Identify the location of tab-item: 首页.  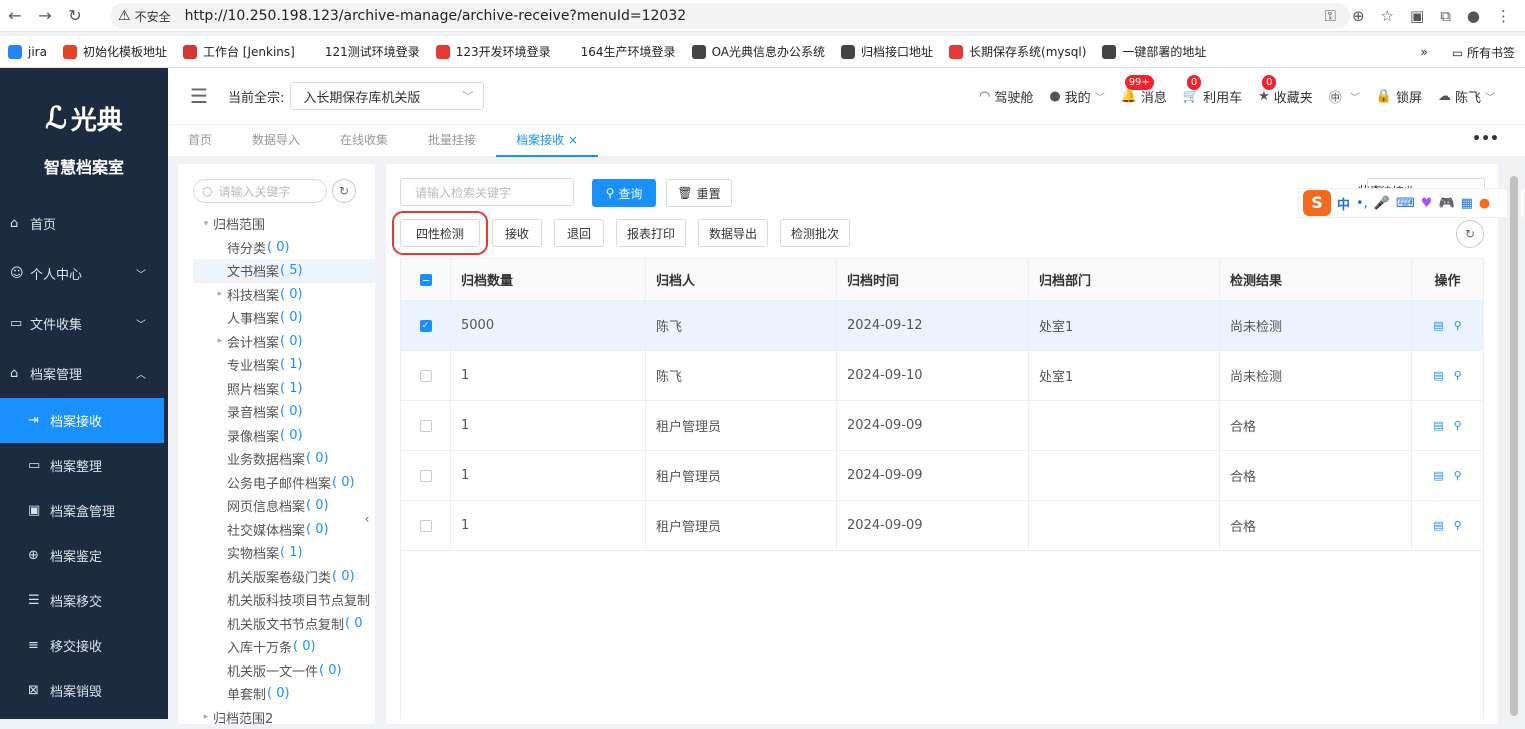
(200, 141).